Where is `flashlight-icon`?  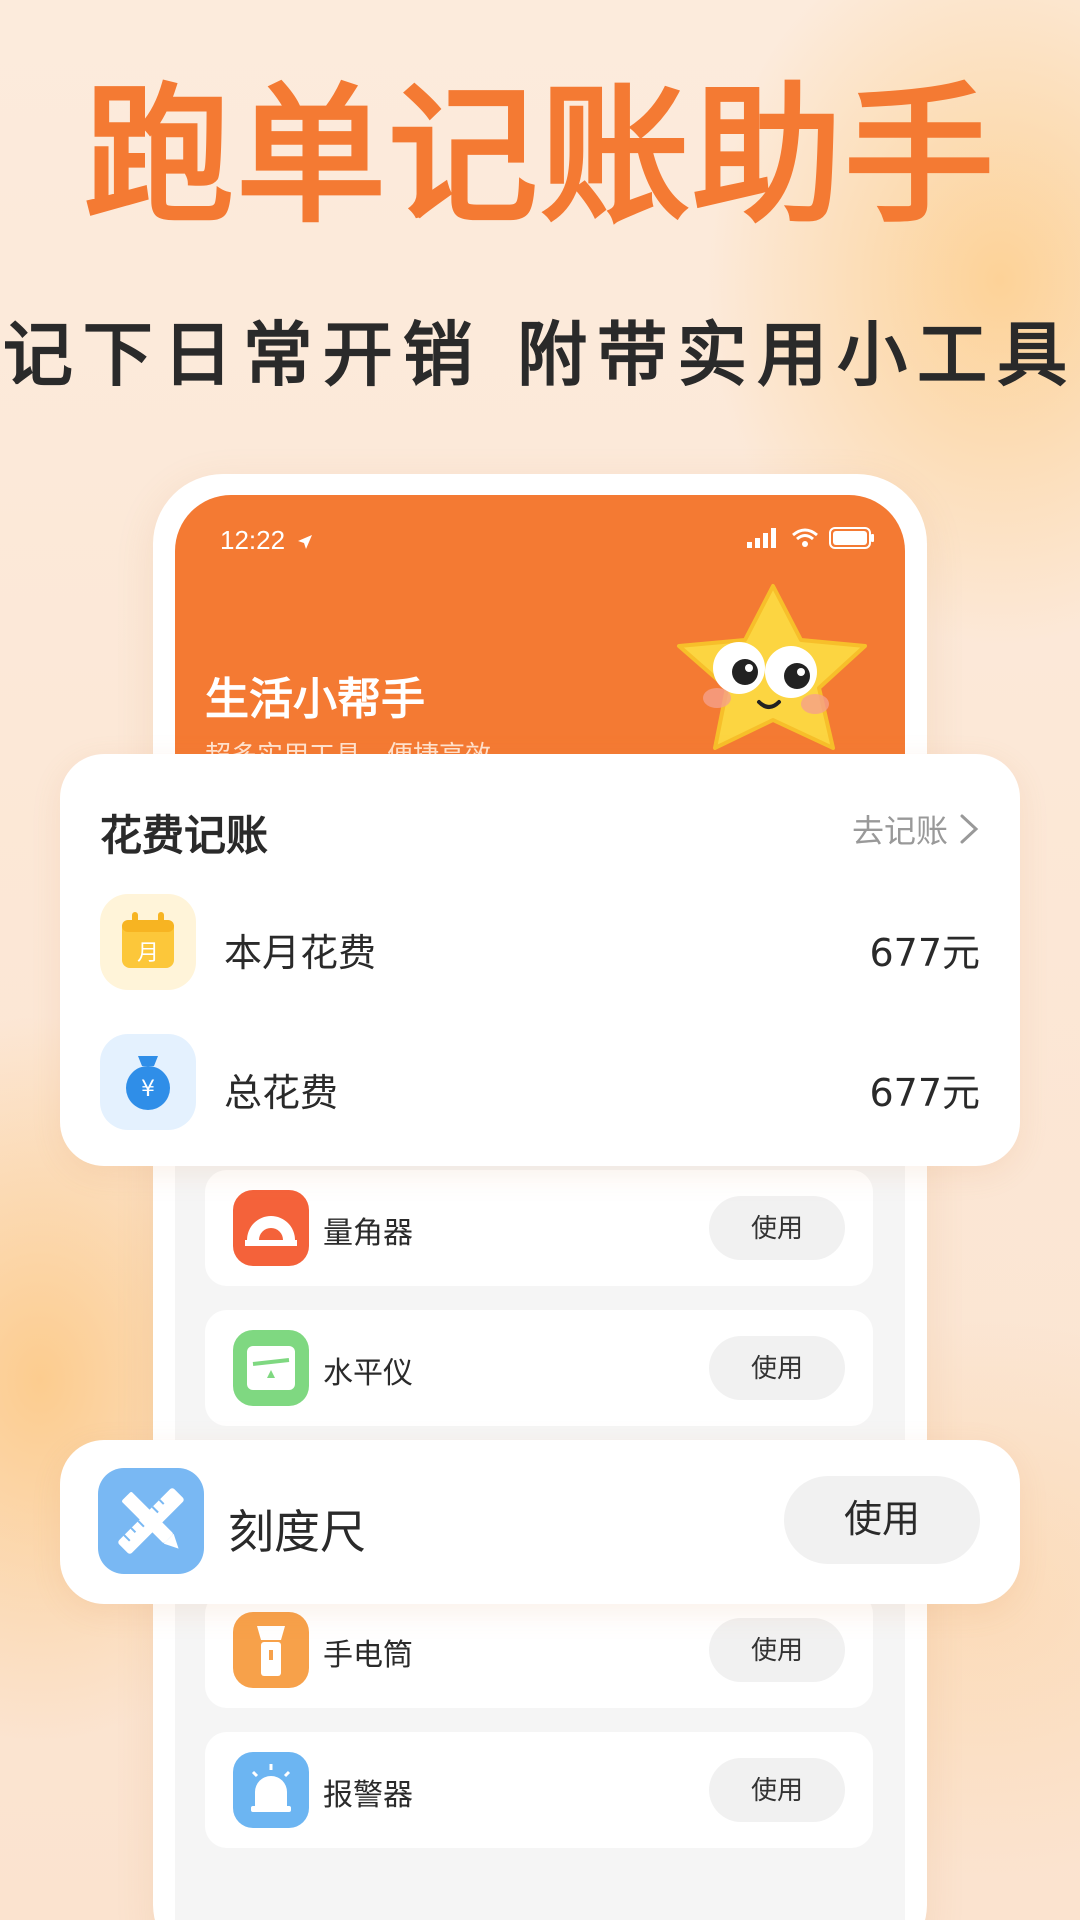 flashlight-icon is located at coordinates (271, 1650).